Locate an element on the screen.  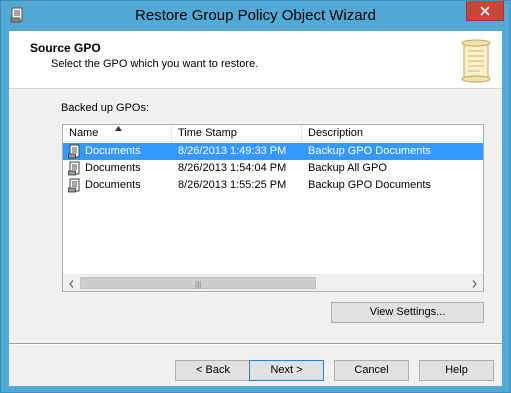
sort-ascending-icon is located at coordinates (118, 128).